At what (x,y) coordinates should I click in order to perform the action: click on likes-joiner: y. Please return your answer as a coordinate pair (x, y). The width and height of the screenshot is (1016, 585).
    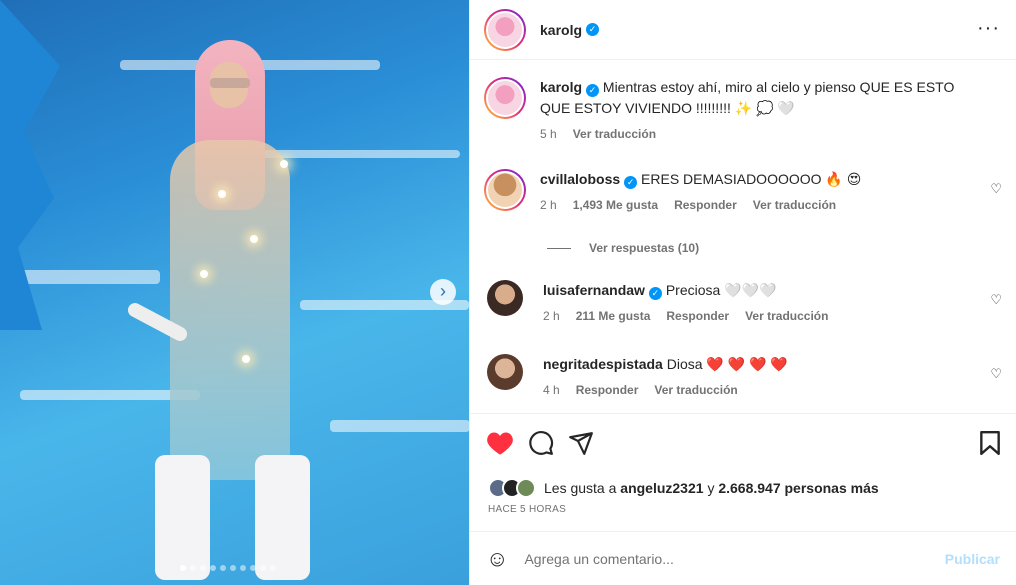
    Looking at the image, I should click on (711, 488).